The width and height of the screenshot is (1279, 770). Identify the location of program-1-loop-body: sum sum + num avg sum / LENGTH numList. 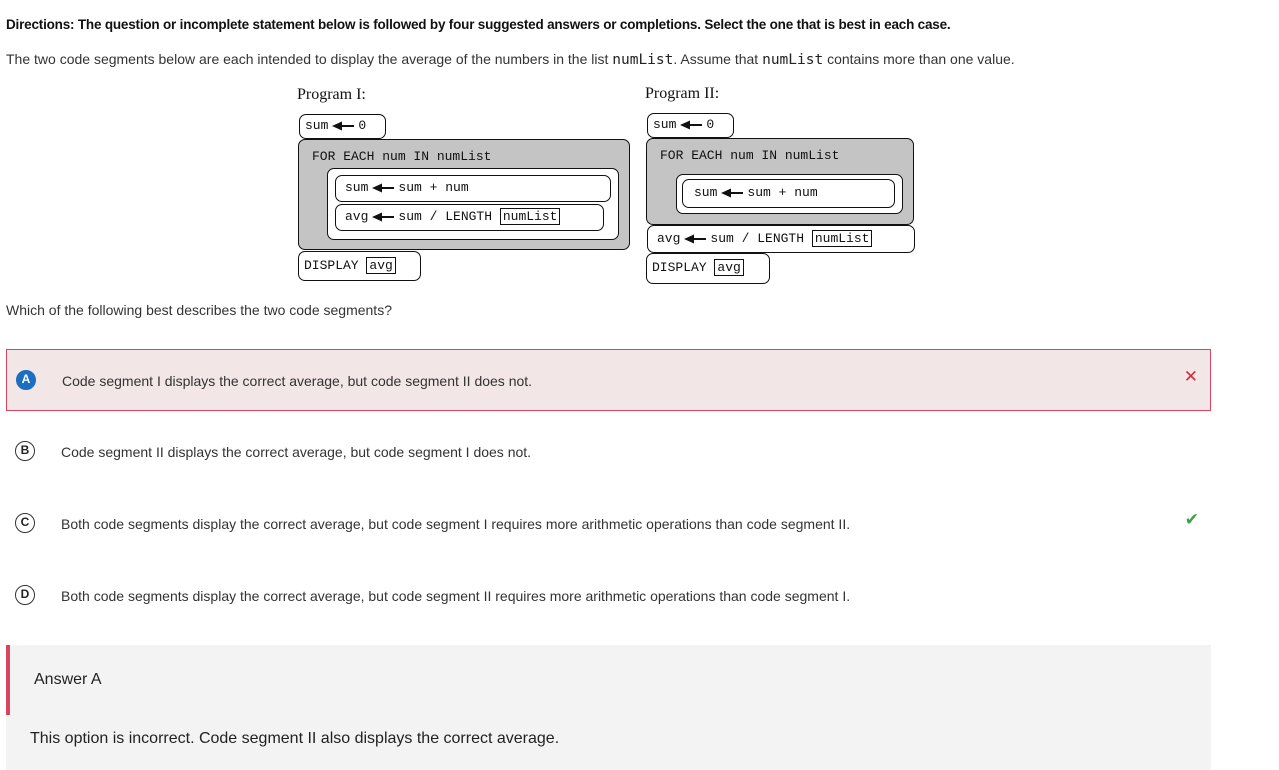
(473, 204).